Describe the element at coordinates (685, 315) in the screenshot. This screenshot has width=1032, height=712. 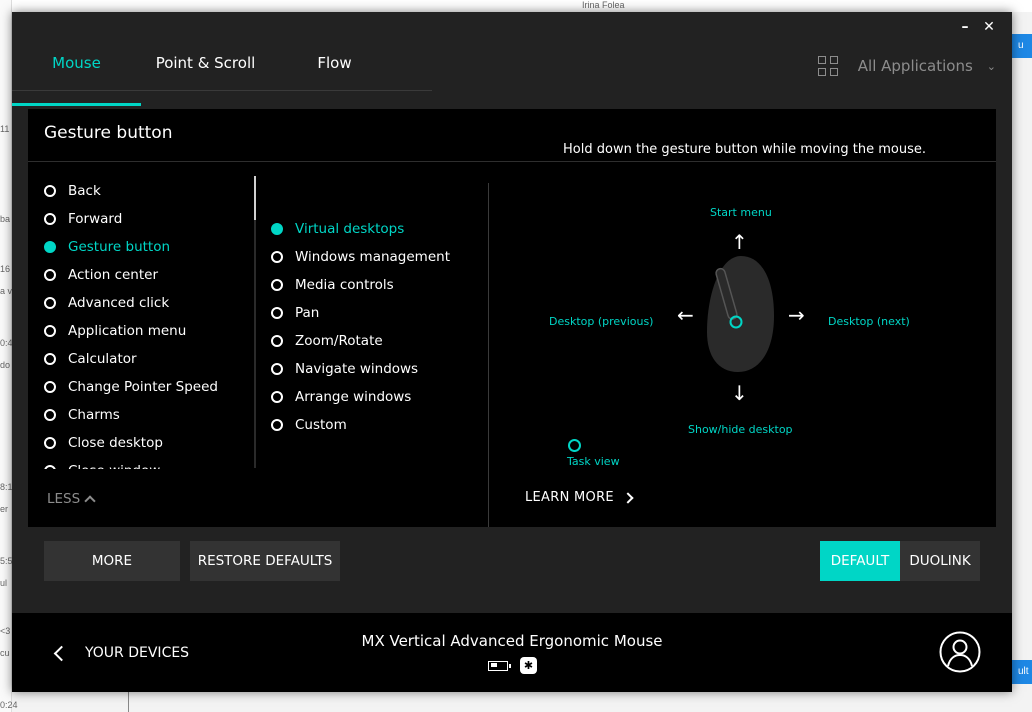
I see `arrow-left-icon: ←` at that location.